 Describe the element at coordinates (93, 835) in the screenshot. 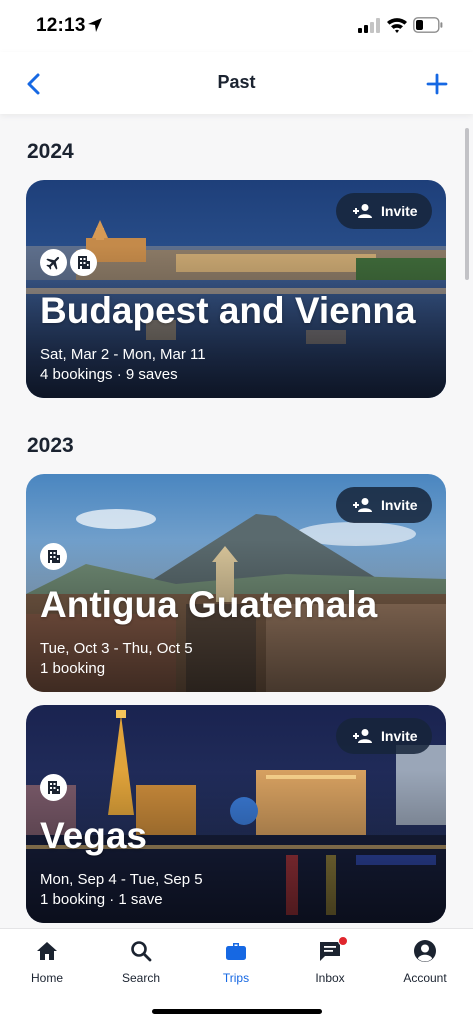

I see `trip-title: Vegas` at that location.